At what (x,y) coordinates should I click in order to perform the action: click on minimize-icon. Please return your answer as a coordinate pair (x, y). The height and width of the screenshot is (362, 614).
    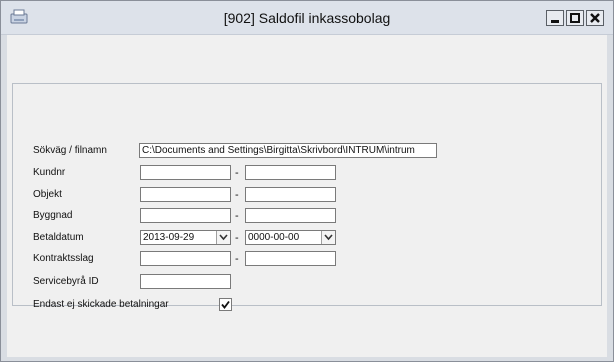
    Looking at the image, I should click on (555, 21).